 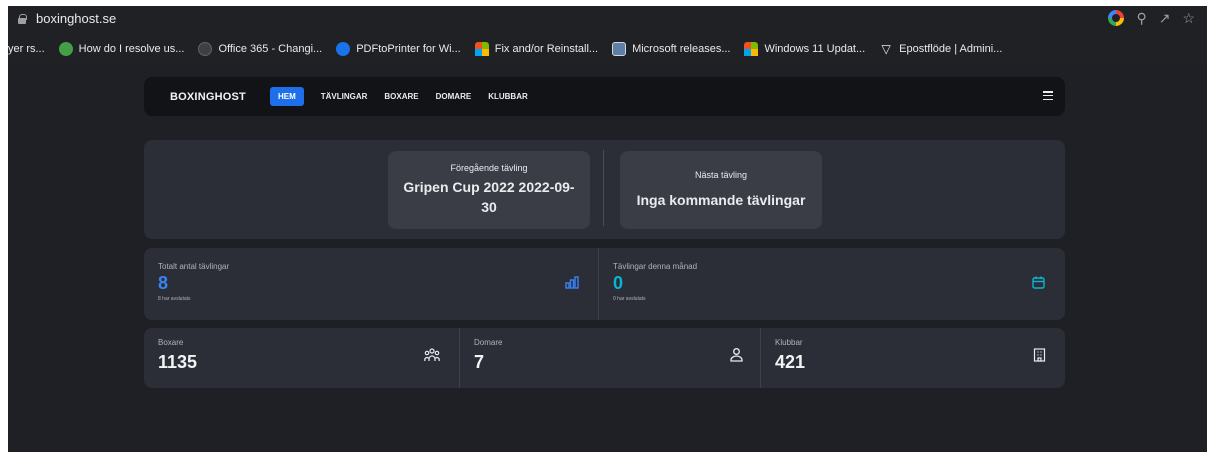 What do you see at coordinates (1039, 356) in the screenshot?
I see `building-icon` at bounding box center [1039, 356].